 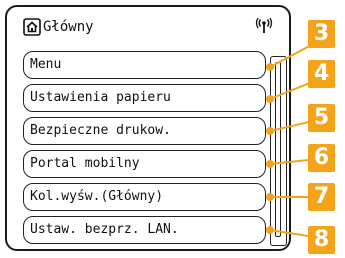 What do you see at coordinates (85, 163) in the screenshot?
I see `mobile-portal-label: Portal mobilny` at bounding box center [85, 163].